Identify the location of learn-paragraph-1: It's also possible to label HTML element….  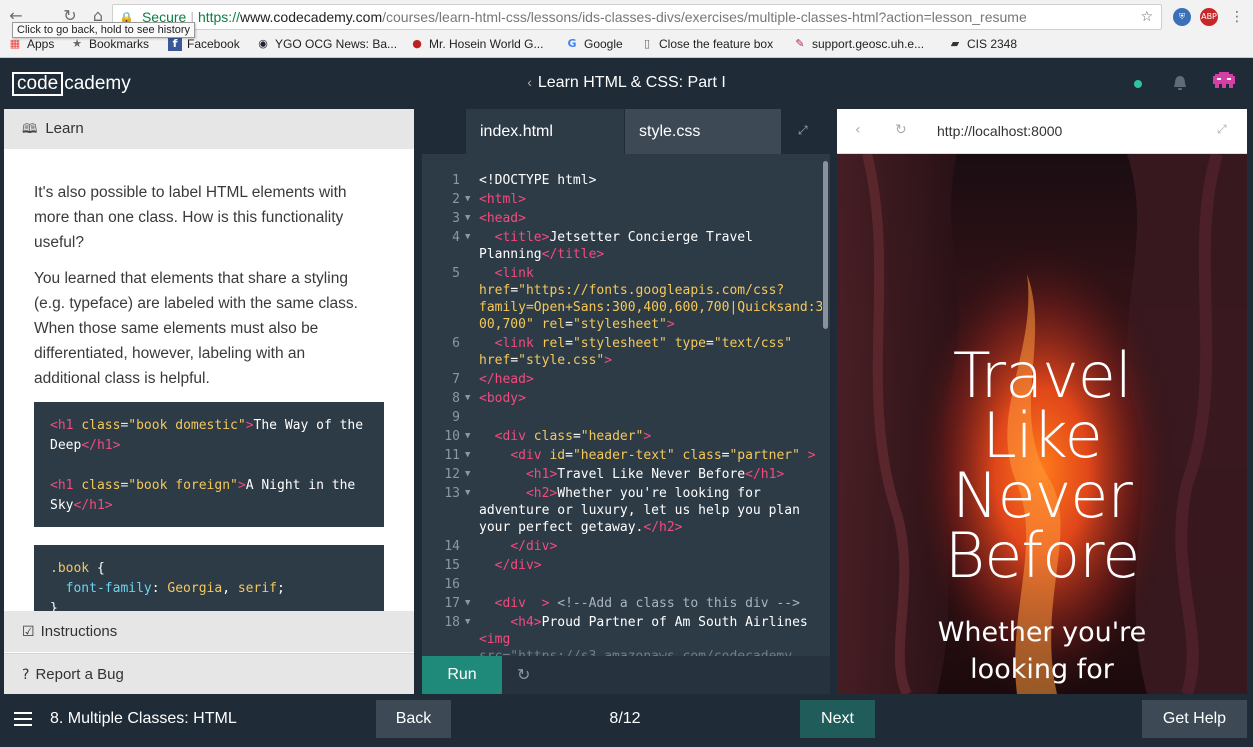
(190, 217).